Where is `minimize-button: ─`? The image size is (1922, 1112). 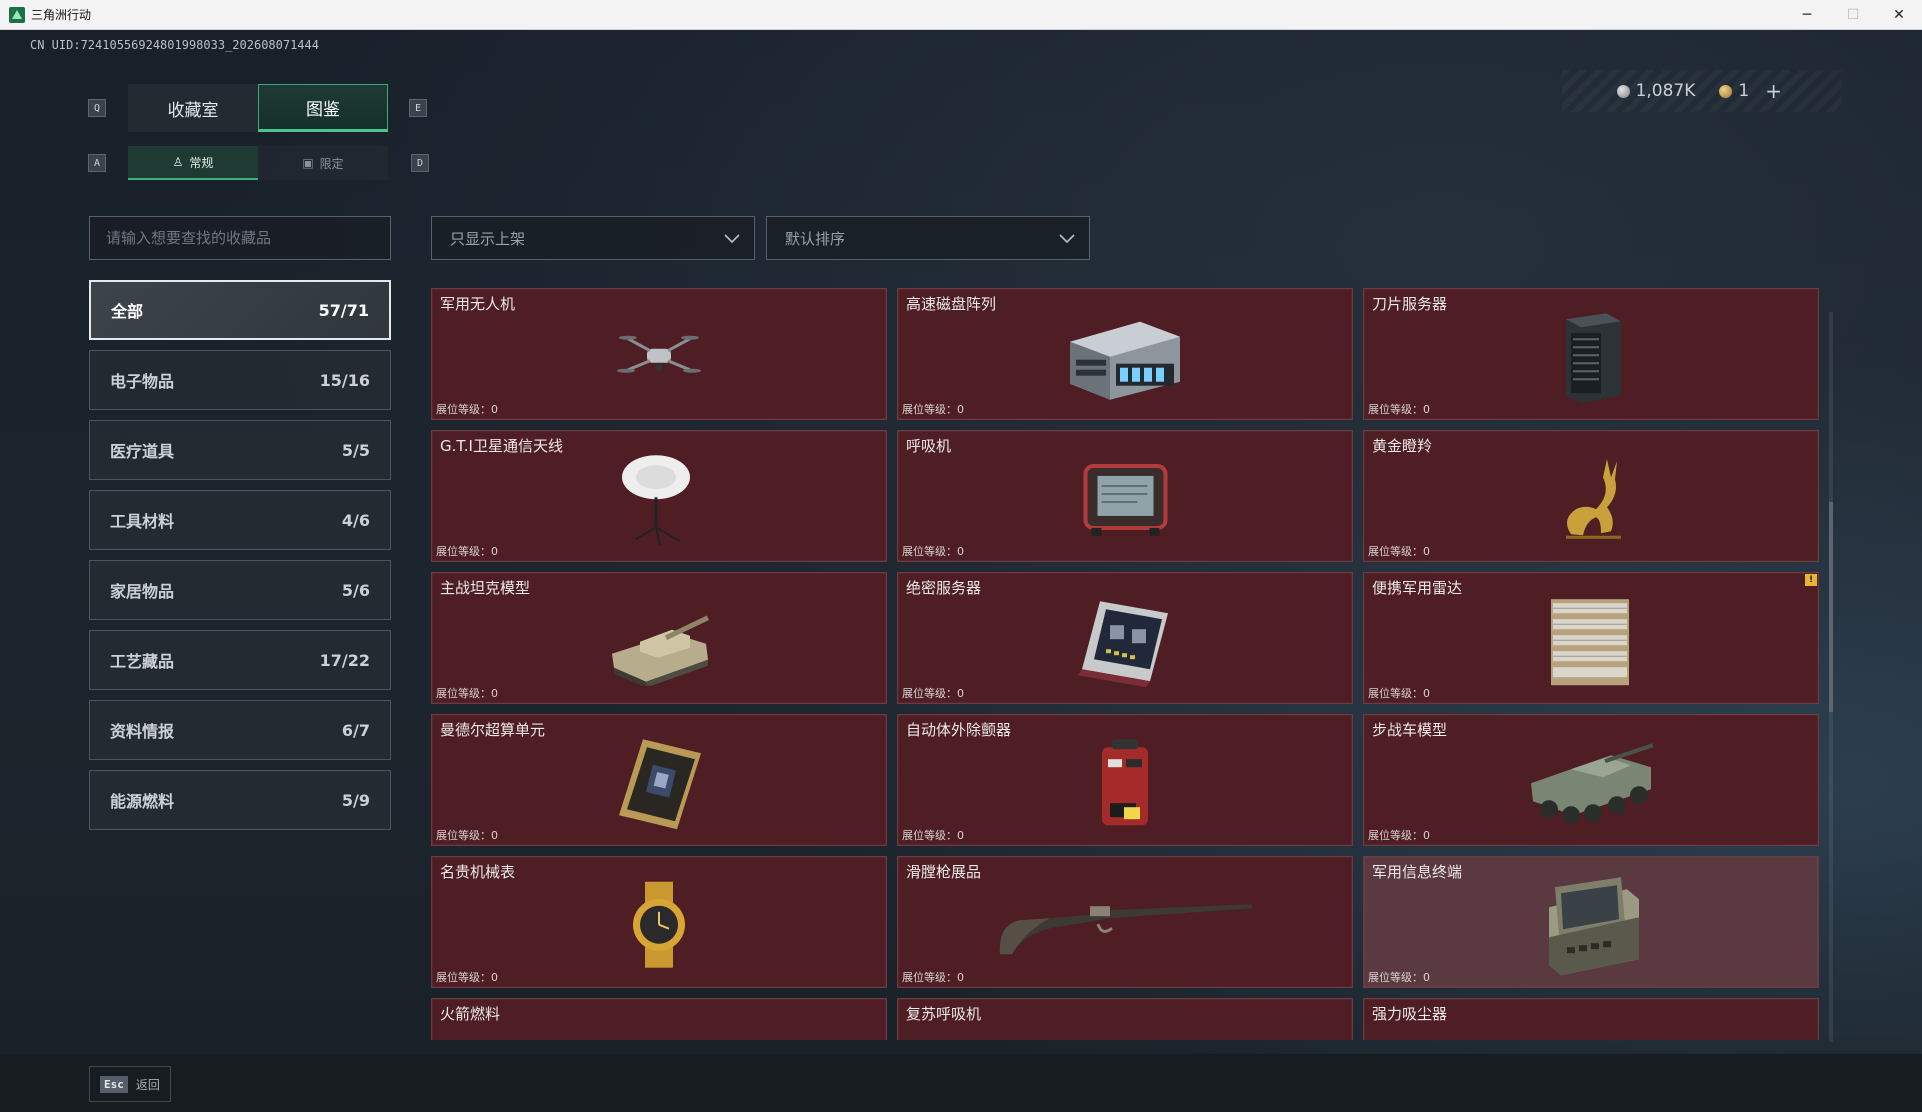
minimize-button: ─ is located at coordinates (1807, 15).